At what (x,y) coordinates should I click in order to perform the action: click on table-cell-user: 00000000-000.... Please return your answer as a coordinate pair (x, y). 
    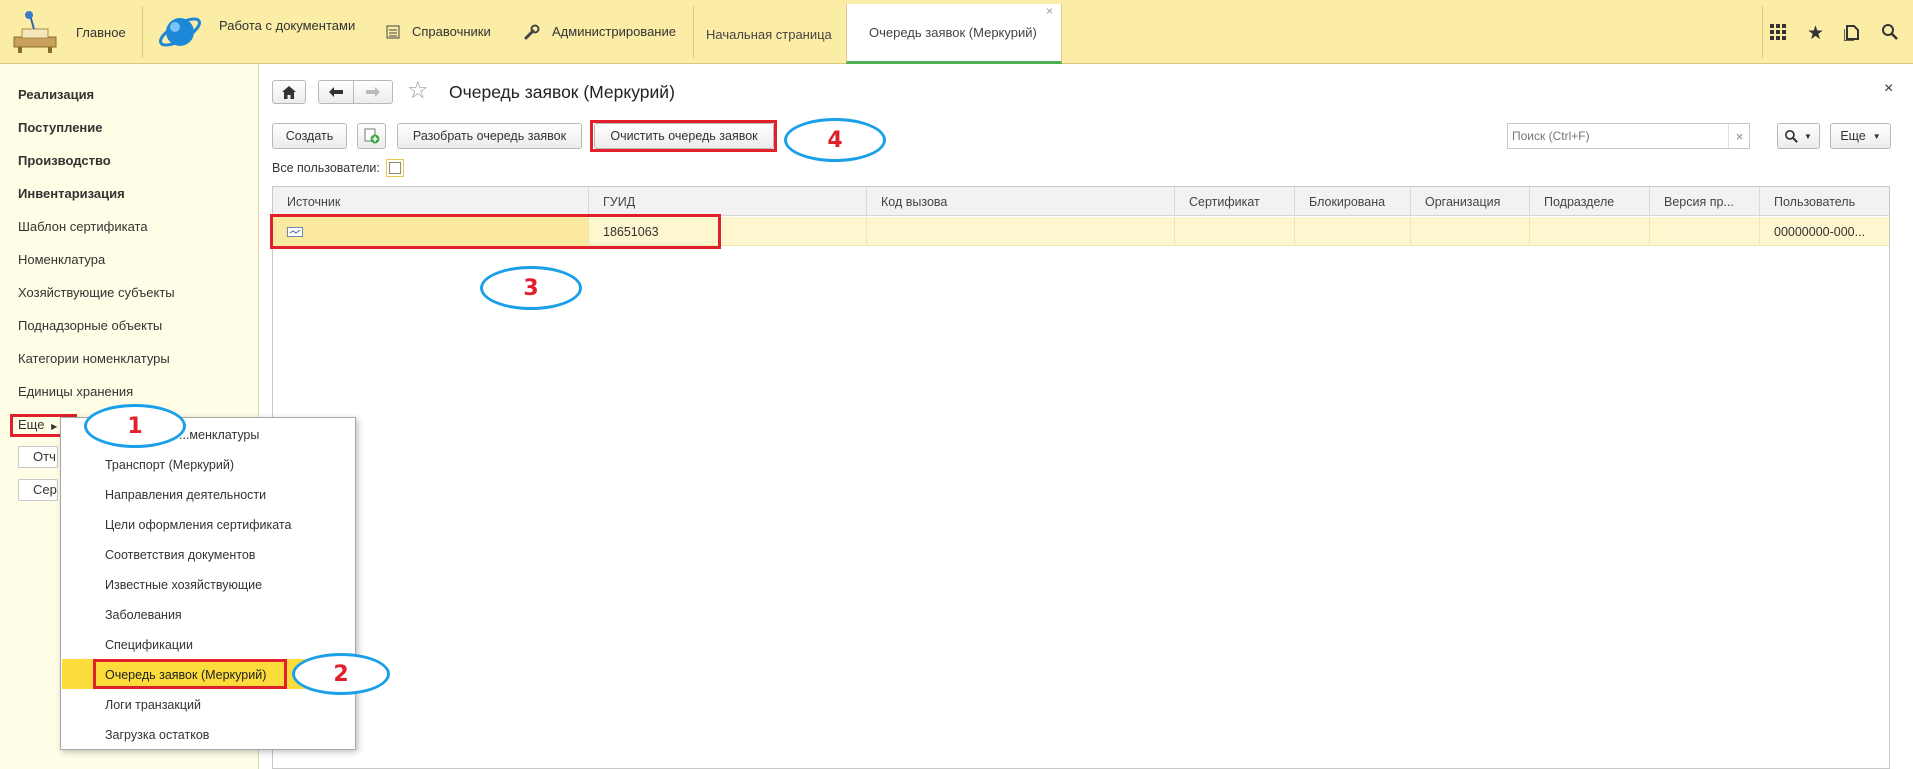
    Looking at the image, I should click on (1824, 231).